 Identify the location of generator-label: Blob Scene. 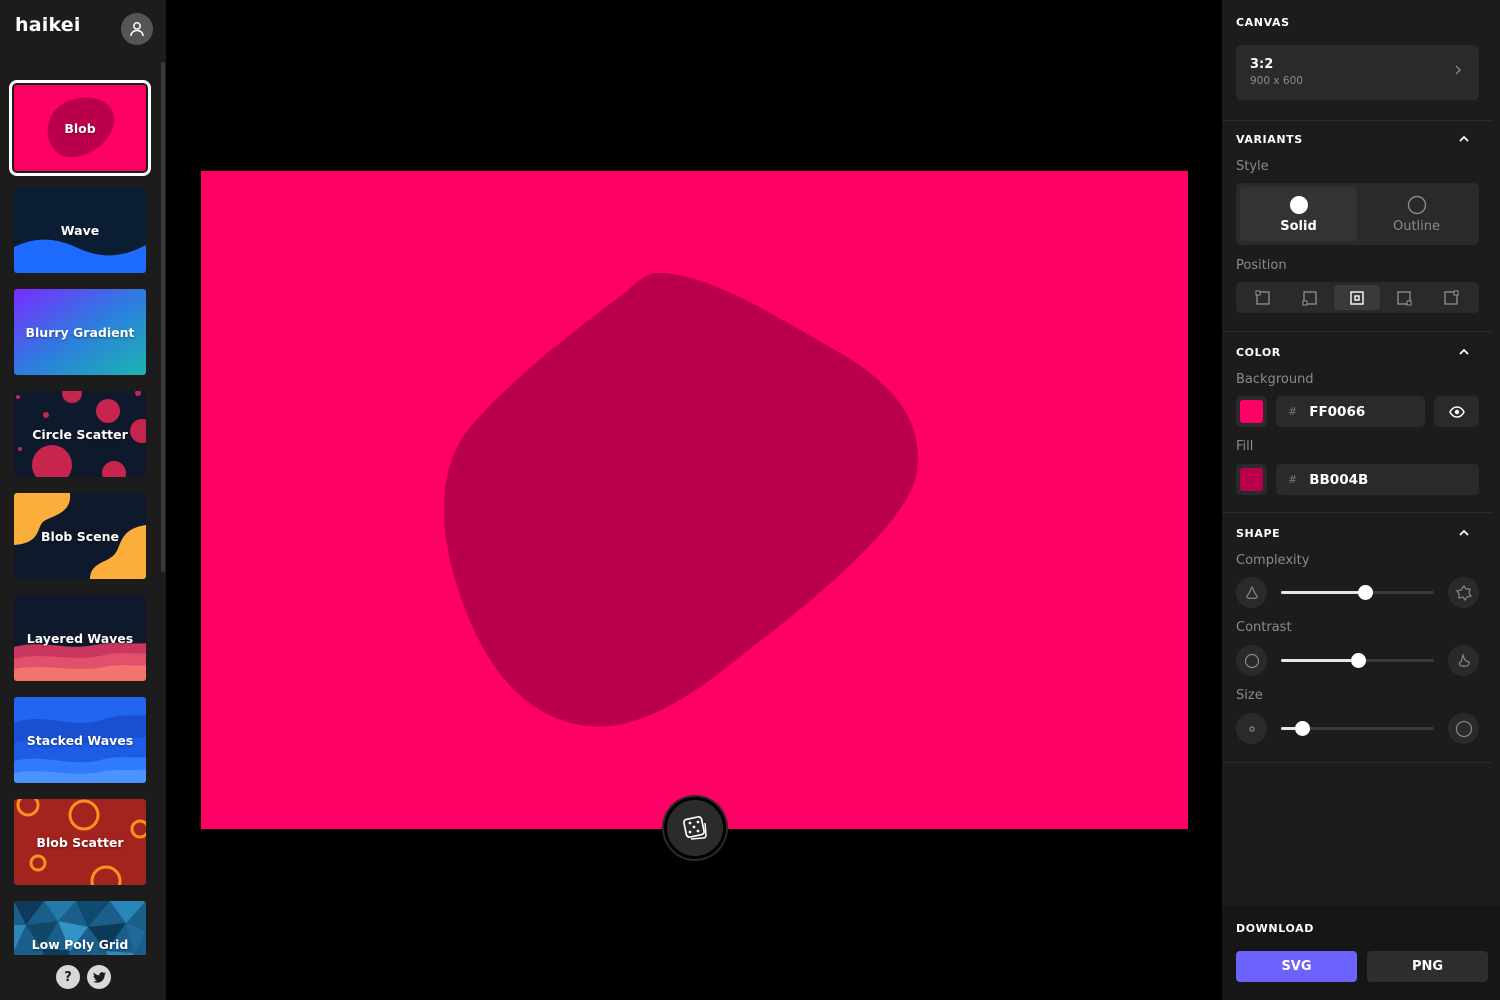
(80, 536).